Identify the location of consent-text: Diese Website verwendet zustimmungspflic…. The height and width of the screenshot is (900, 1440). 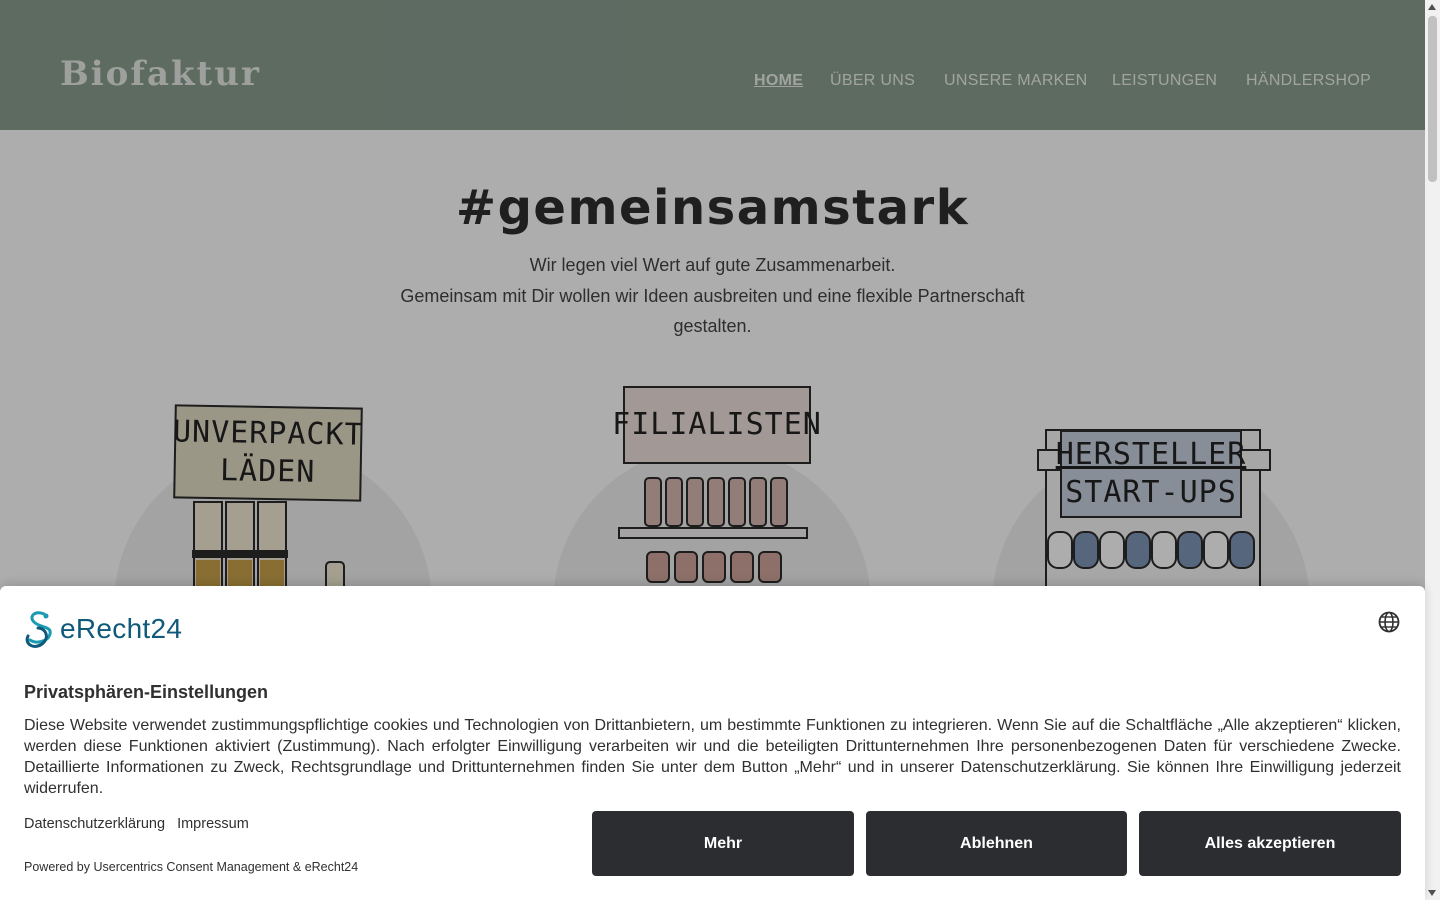
(712, 757).